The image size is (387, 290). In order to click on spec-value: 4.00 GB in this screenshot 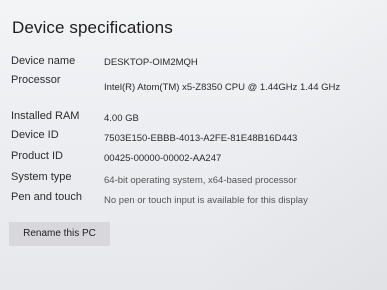, I will do `click(121, 118)`.